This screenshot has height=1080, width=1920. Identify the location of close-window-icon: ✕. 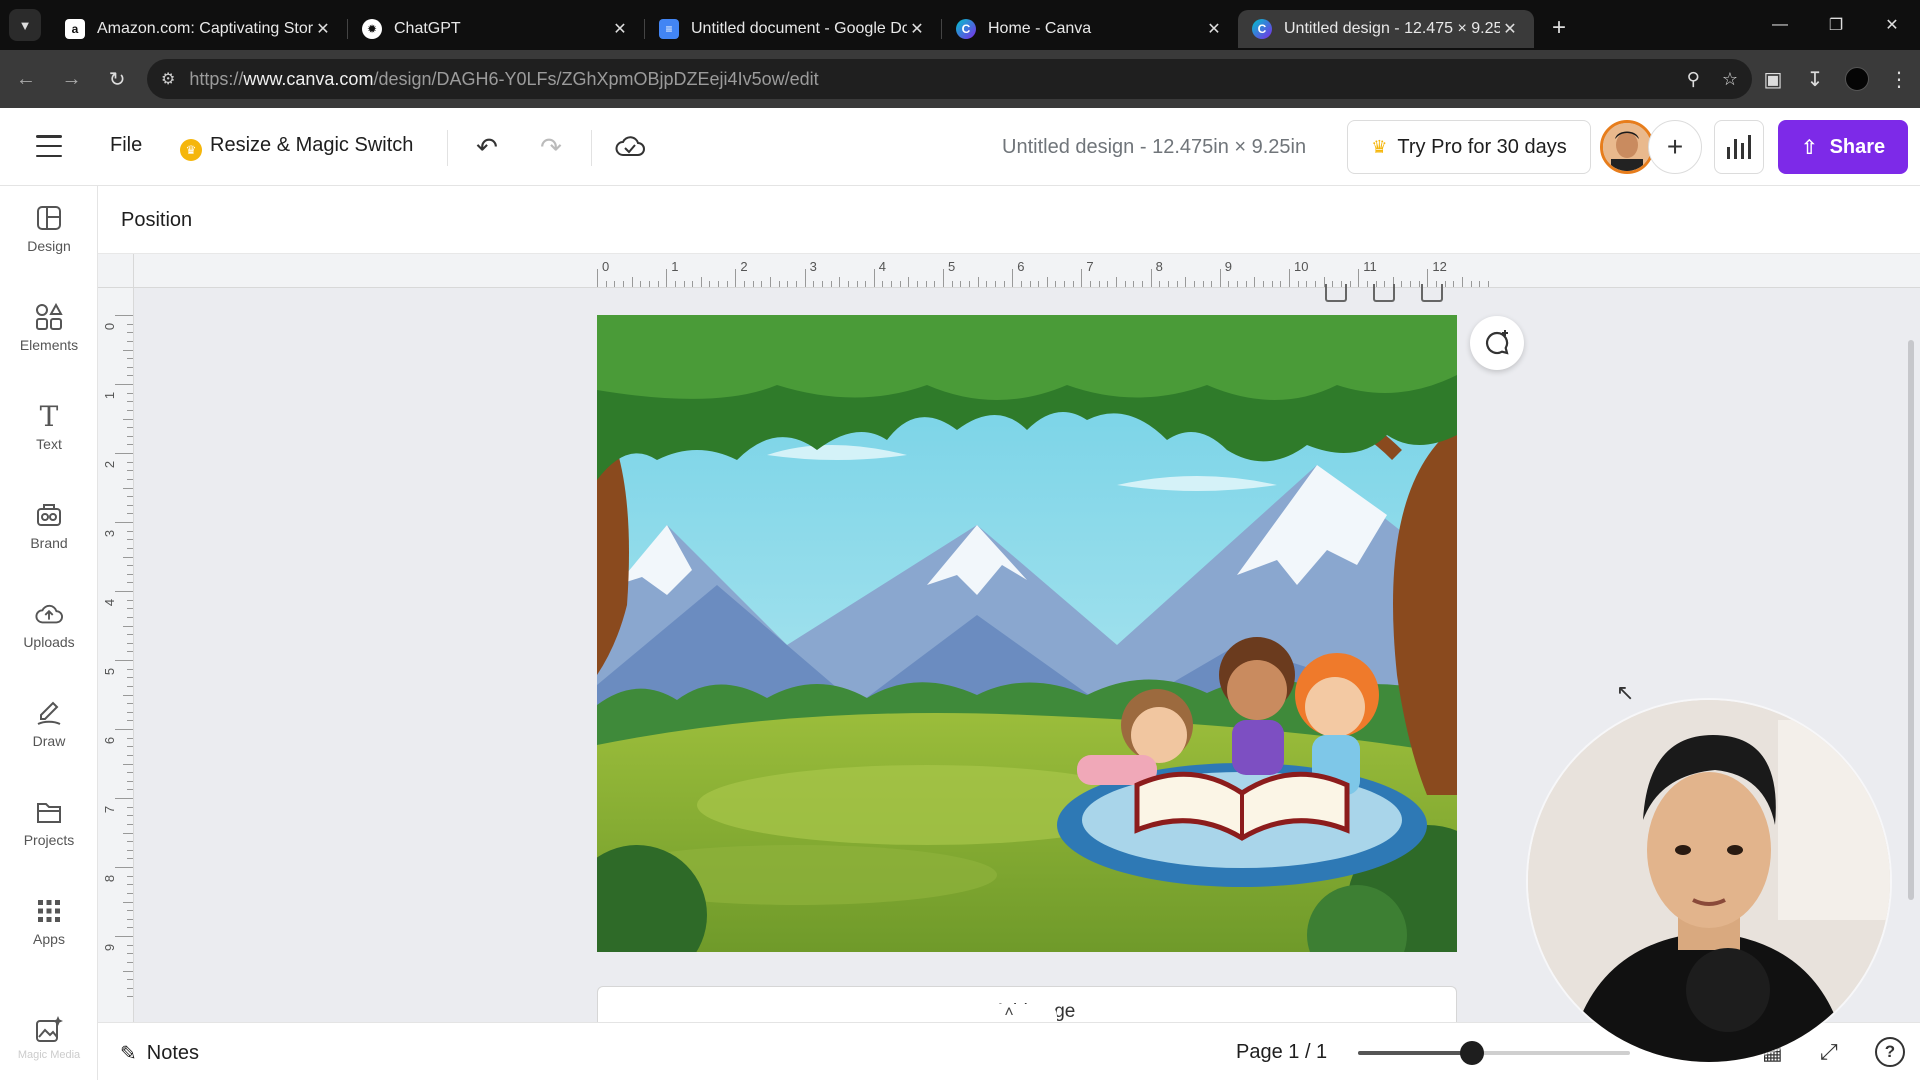
(1892, 25).